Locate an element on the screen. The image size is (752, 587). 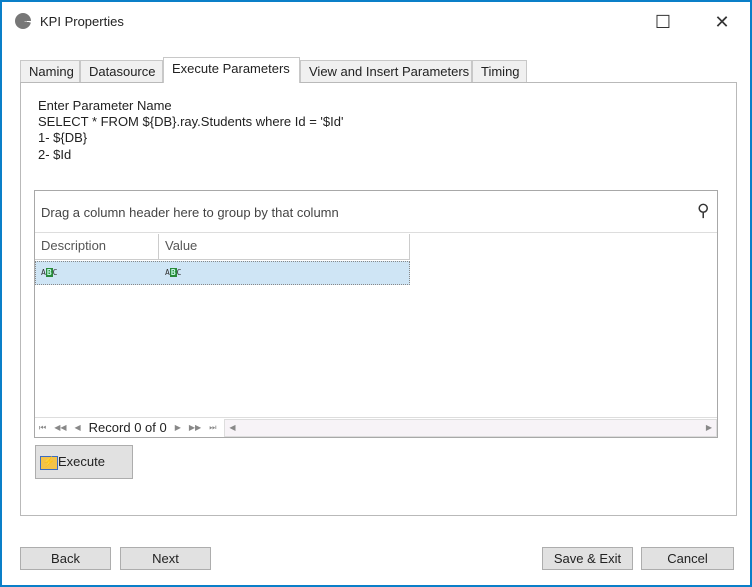
param-2: 2- $Id is located at coordinates (55, 154).